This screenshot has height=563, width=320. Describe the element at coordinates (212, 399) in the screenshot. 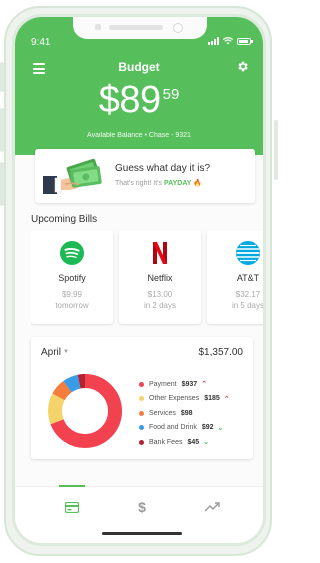

I see `legend-amount: $185` at that location.